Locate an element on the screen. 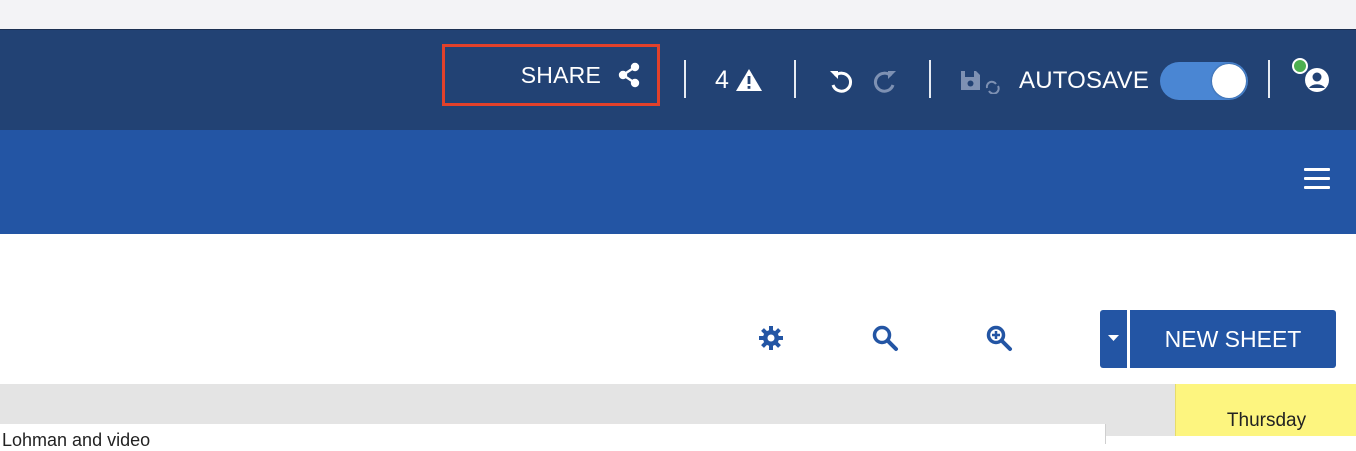 This screenshot has height=451, width=1356. hamburger-menu-icon is located at coordinates (1317, 180).